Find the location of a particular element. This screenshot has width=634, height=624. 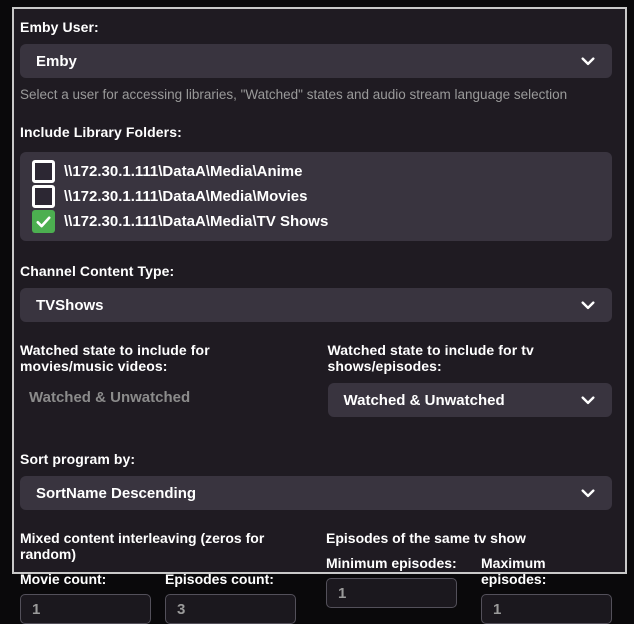

sort-by-label: Sort program by: is located at coordinates (78, 459).